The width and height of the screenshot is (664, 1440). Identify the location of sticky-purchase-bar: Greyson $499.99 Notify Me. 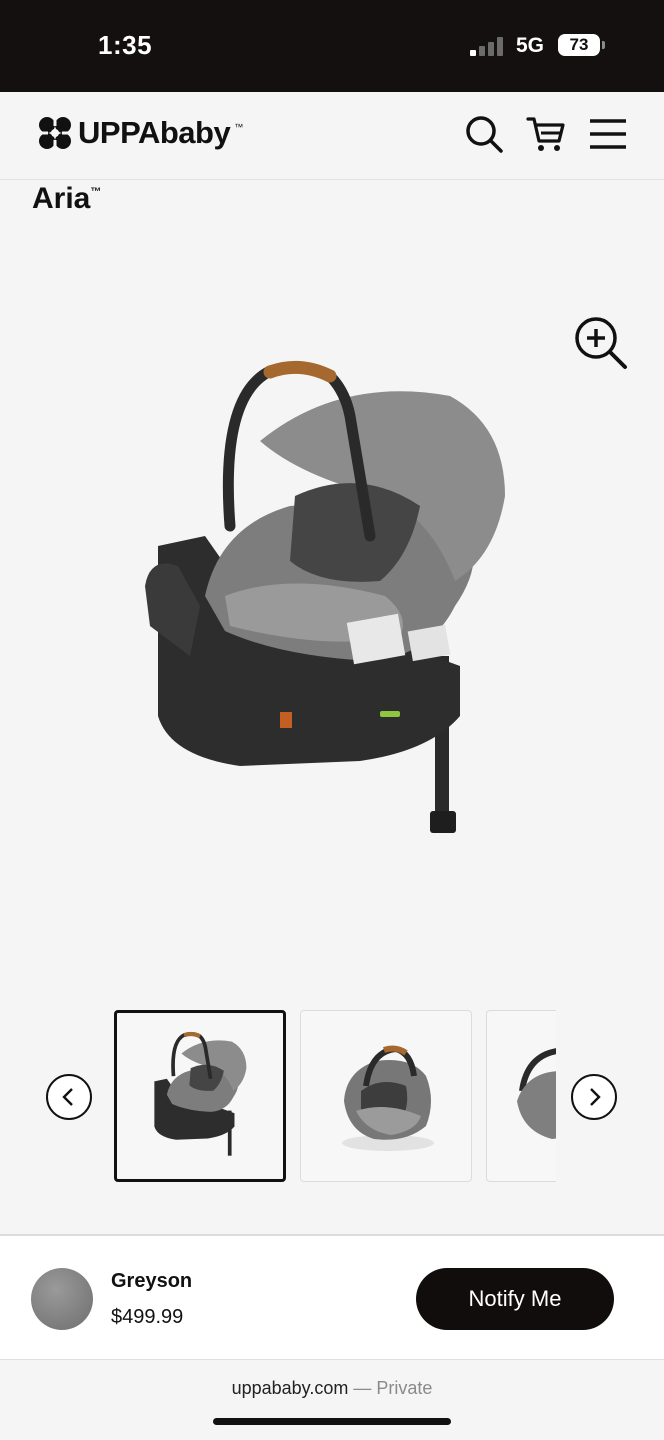
(332, 1297).